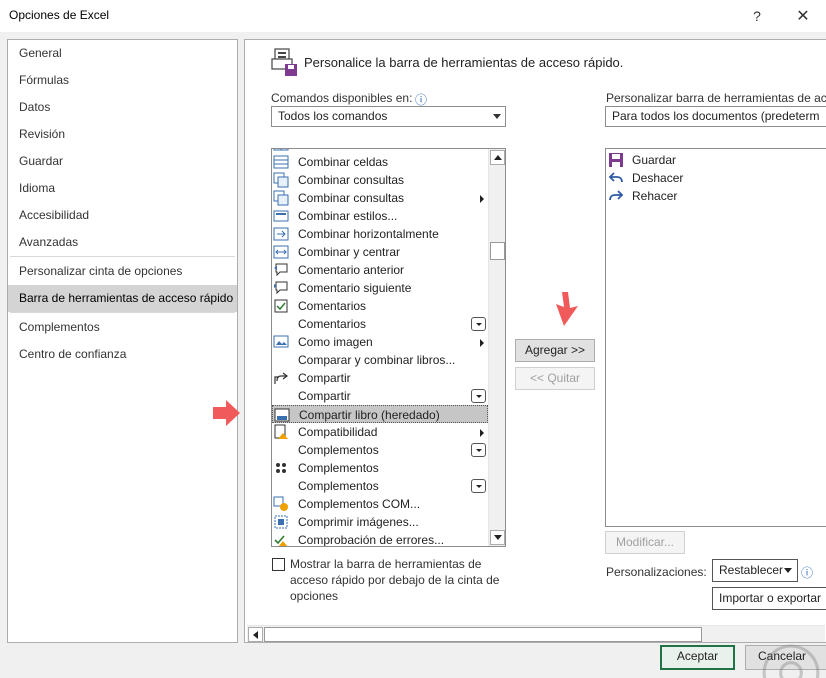 The image size is (826, 678). What do you see at coordinates (497, 537) in the screenshot?
I see `scroll-down-icon` at bounding box center [497, 537].